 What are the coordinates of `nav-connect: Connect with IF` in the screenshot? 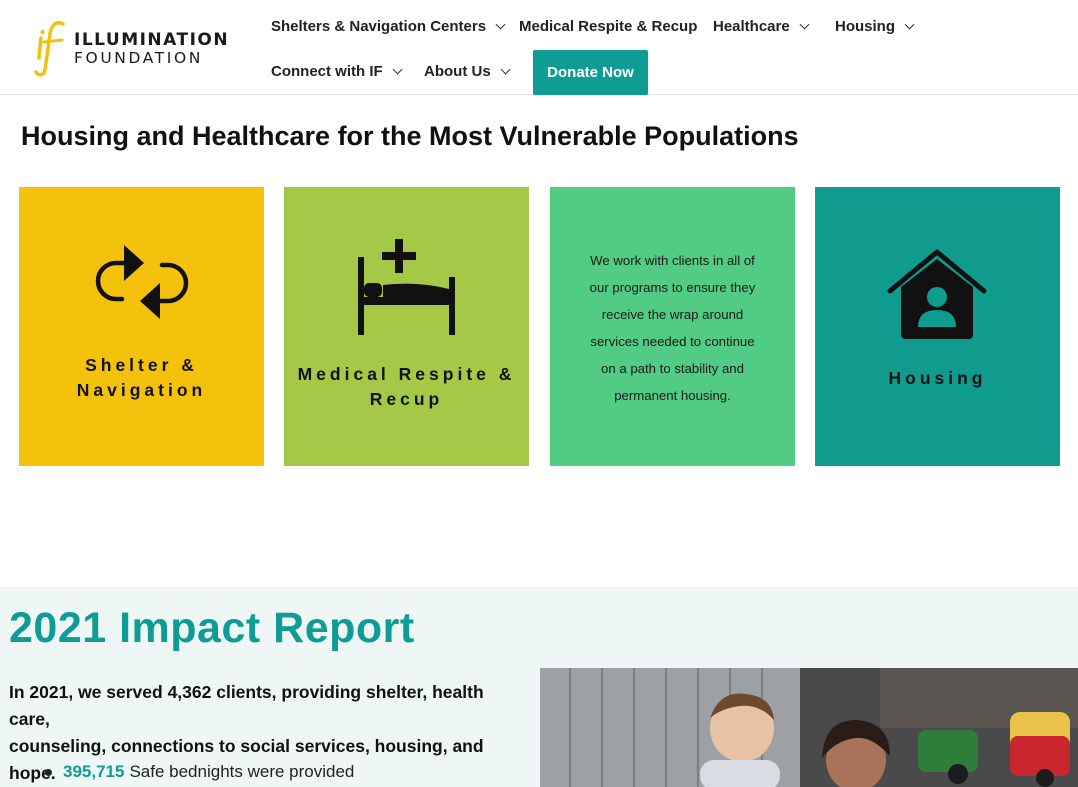 It's located at (337, 71).